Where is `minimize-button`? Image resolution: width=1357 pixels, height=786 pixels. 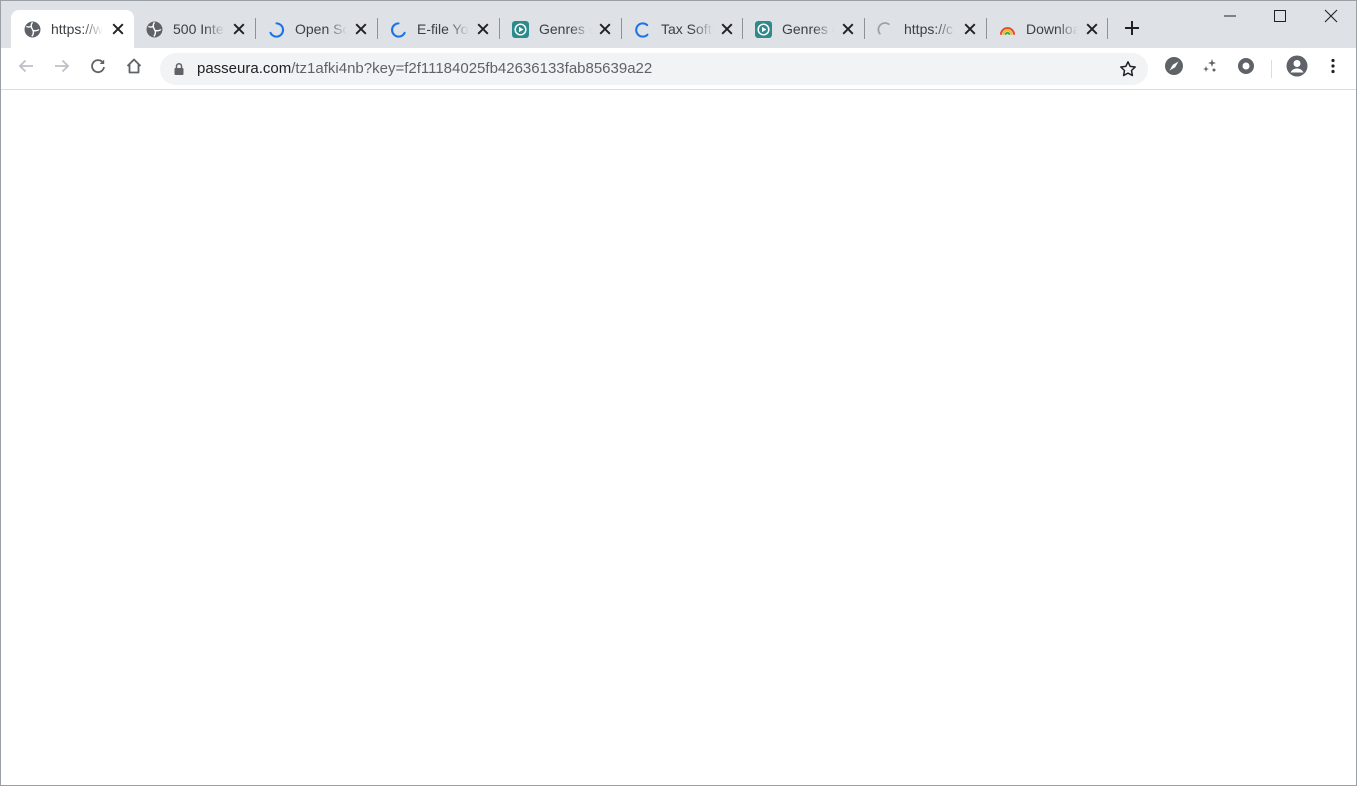
minimize-button is located at coordinates (1230, 18).